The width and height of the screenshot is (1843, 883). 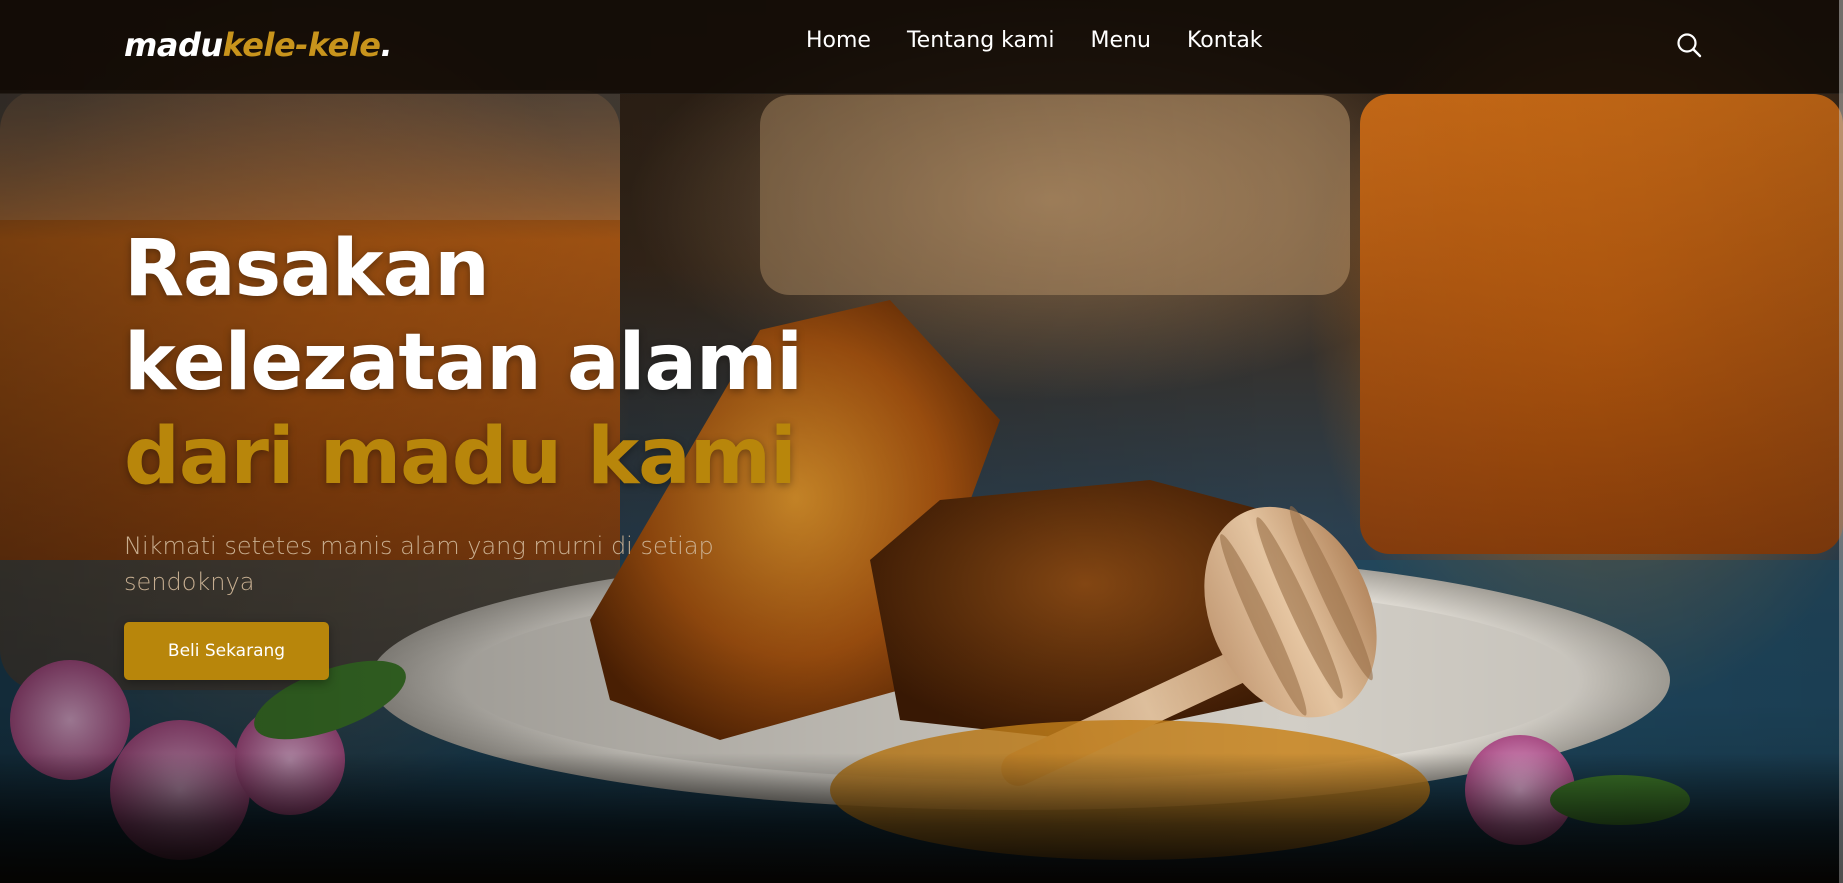 What do you see at coordinates (226, 651) in the screenshot?
I see `buy-now-button: Beli Sekarang` at bounding box center [226, 651].